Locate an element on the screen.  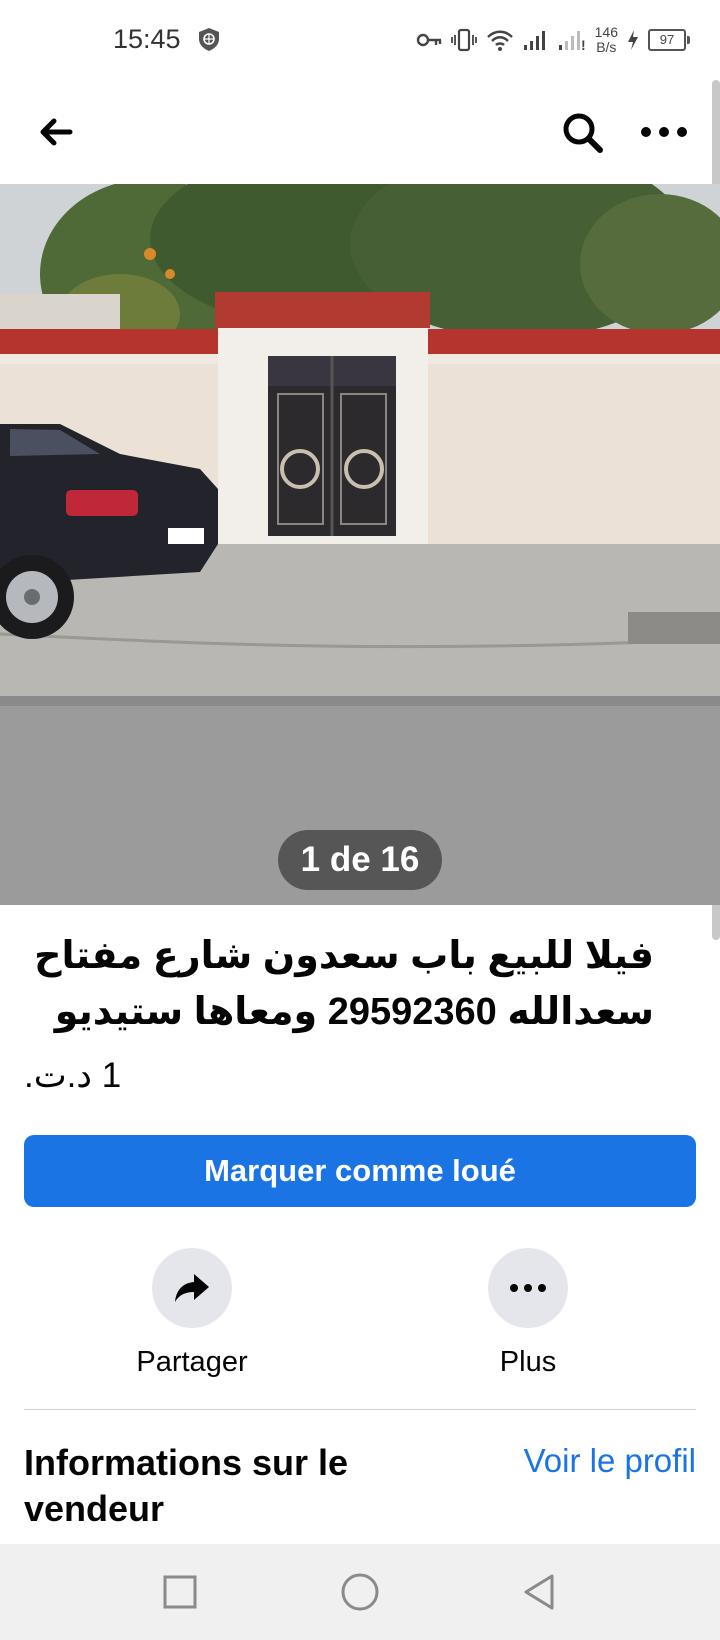
system-navigation-bar is located at coordinates (360, 1592).